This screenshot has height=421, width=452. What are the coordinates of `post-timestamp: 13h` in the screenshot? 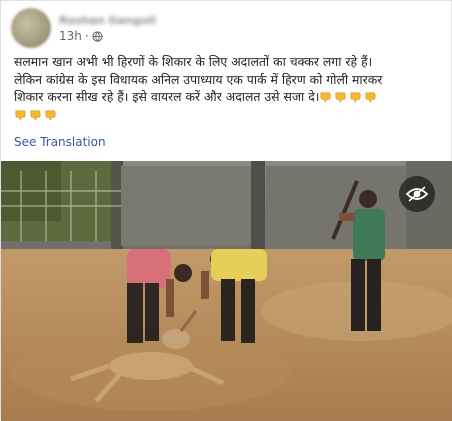 It's located at (70, 36).